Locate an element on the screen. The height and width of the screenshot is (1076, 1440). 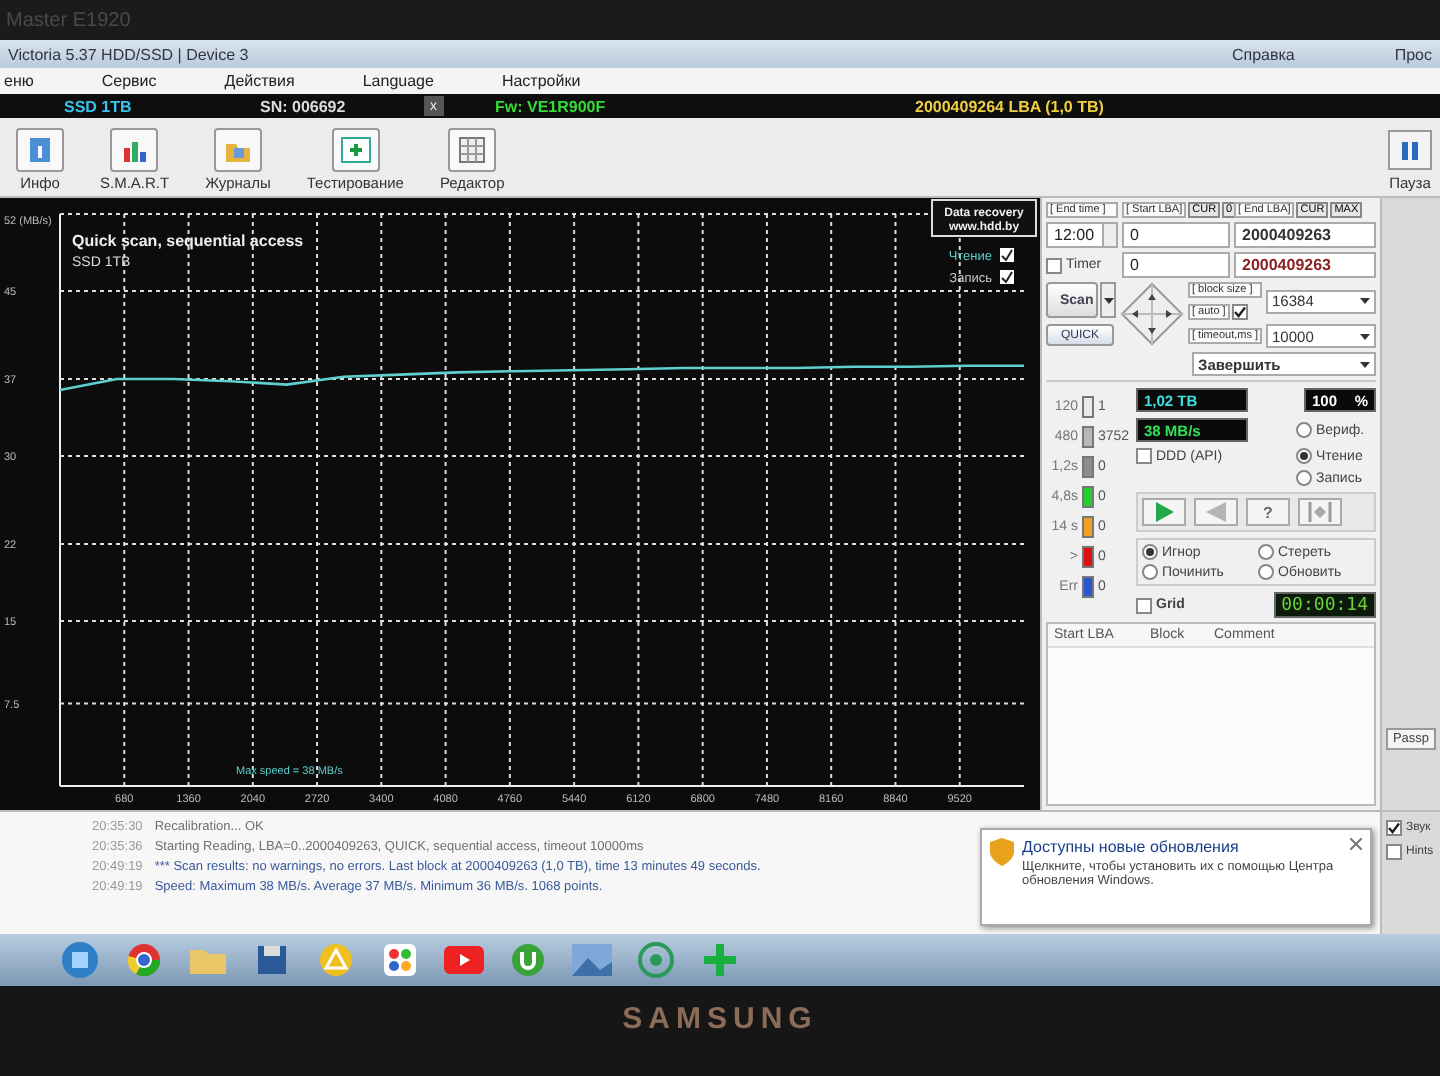
chart-title: Quick scan, sequential access is located at coordinates (188, 241).